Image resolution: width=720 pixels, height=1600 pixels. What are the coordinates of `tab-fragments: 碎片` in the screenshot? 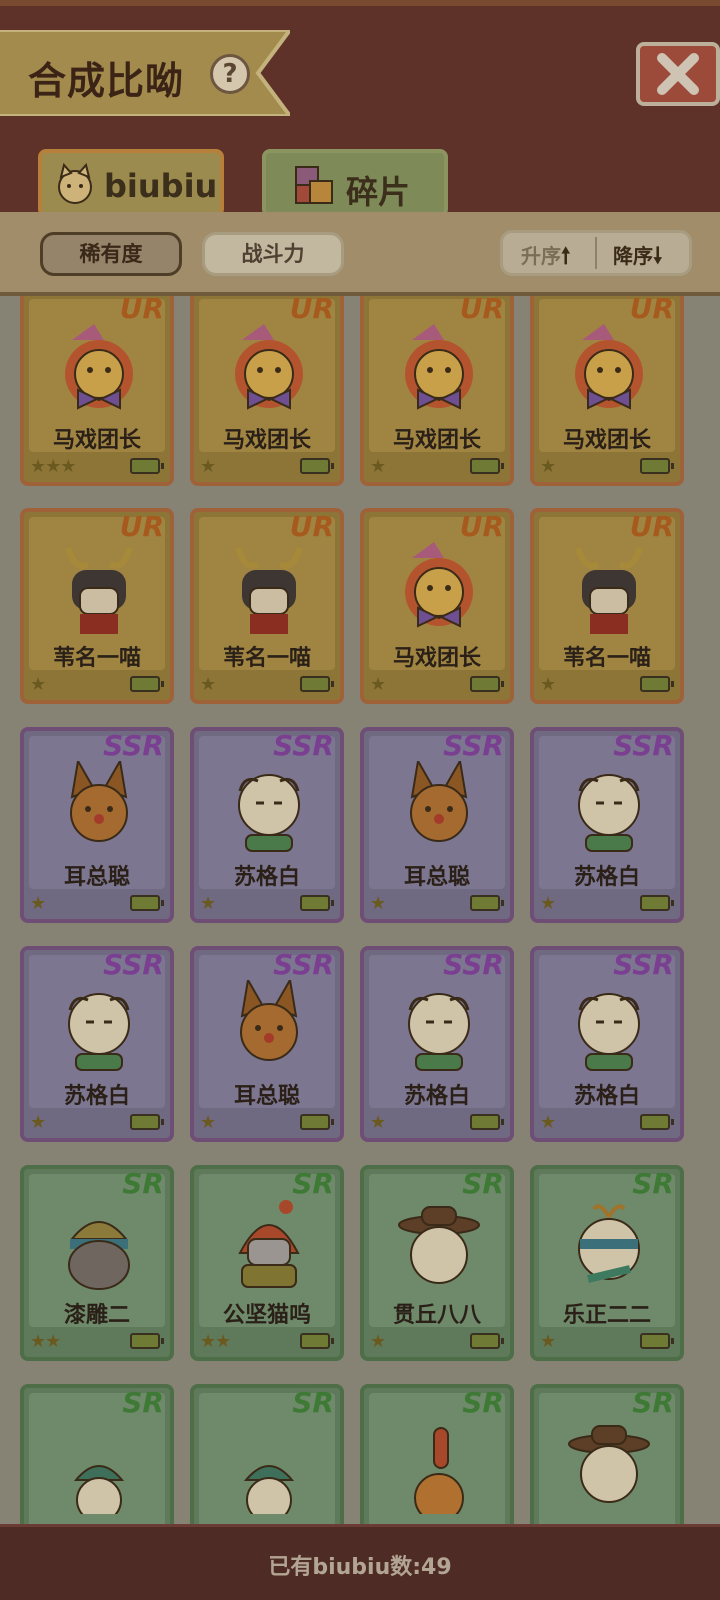 It's located at (355, 183).